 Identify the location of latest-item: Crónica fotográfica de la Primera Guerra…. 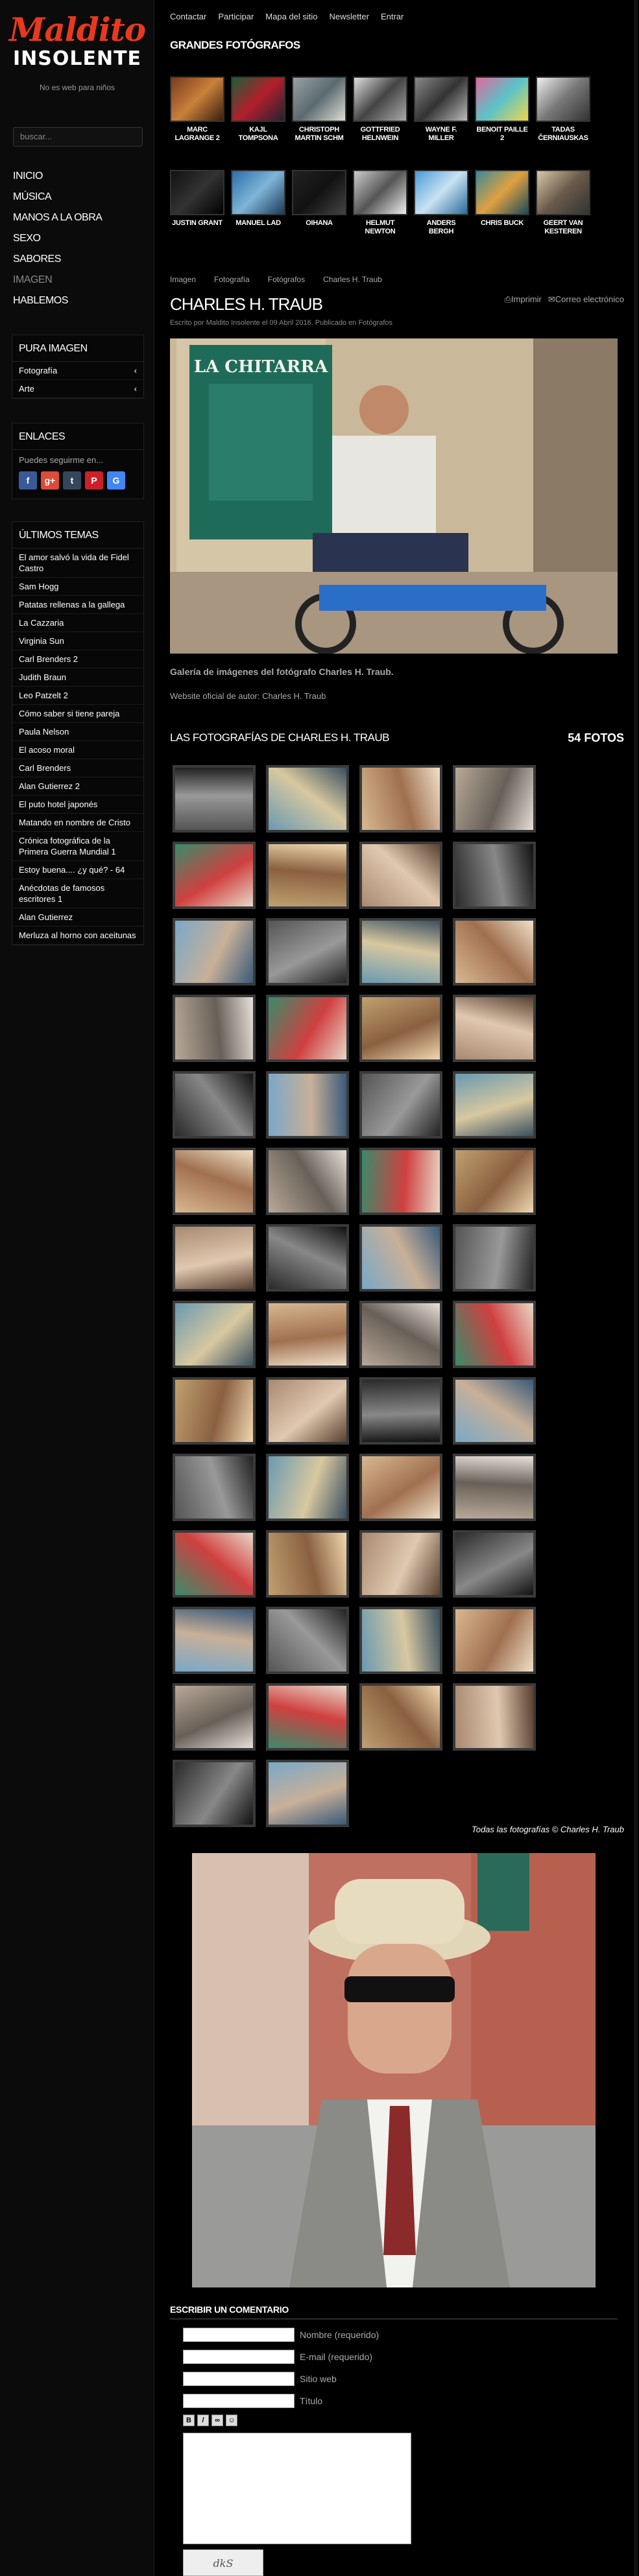
(77, 846).